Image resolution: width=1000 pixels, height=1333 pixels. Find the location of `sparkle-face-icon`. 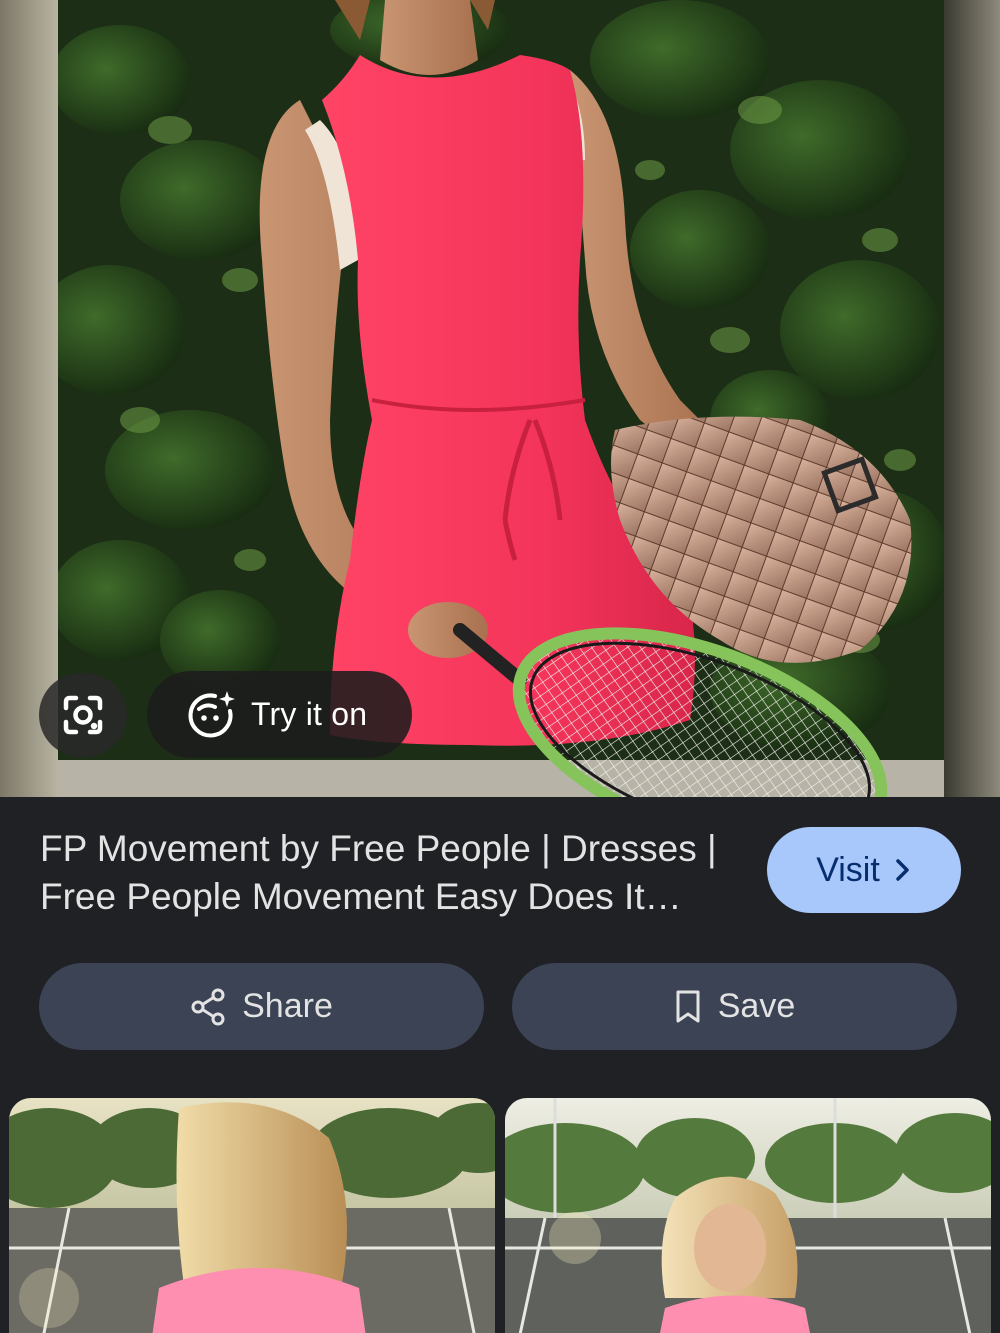

sparkle-face-icon is located at coordinates (211, 713).